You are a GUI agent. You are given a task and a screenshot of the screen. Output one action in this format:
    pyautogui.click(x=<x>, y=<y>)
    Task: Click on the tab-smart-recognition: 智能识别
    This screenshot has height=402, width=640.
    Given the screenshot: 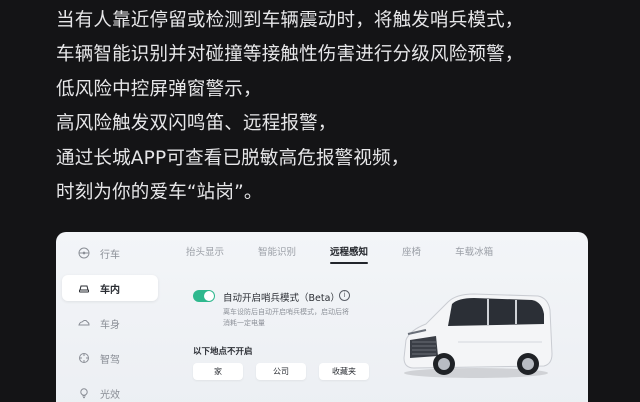 What is the action you would take?
    pyautogui.click(x=277, y=251)
    